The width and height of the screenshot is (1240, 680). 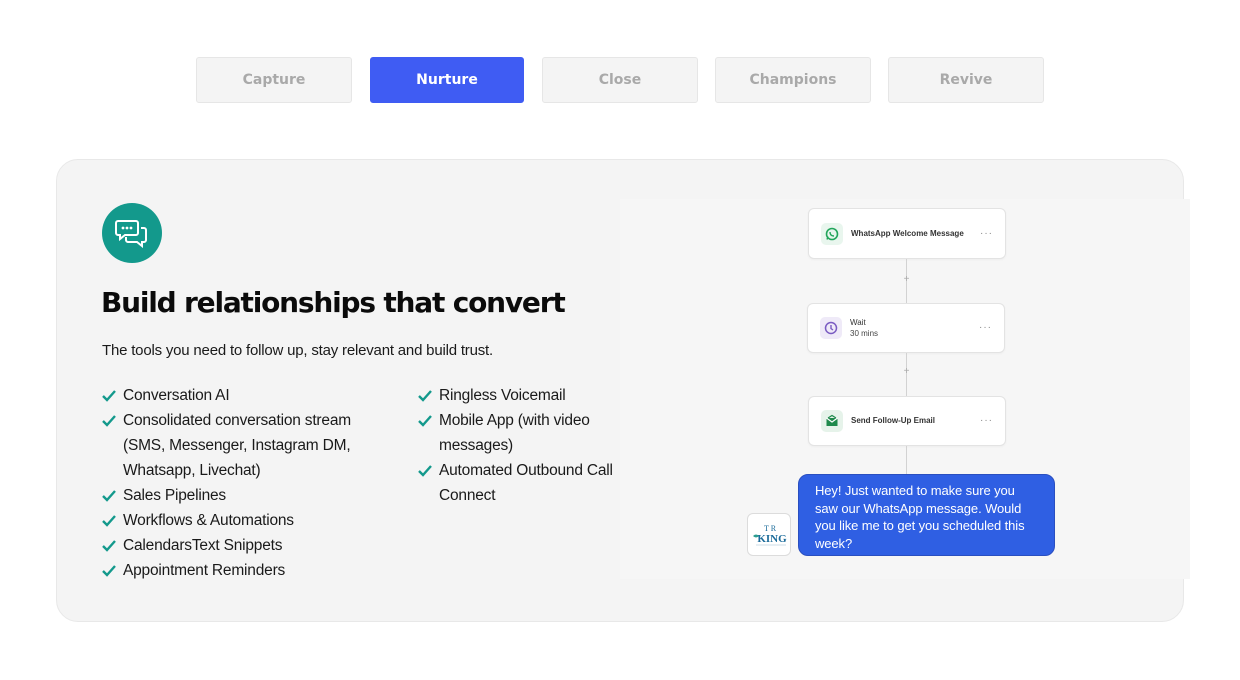 What do you see at coordinates (772, 539) in the screenshot?
I see `svg-text: KING` at bounding box center [772, 539].